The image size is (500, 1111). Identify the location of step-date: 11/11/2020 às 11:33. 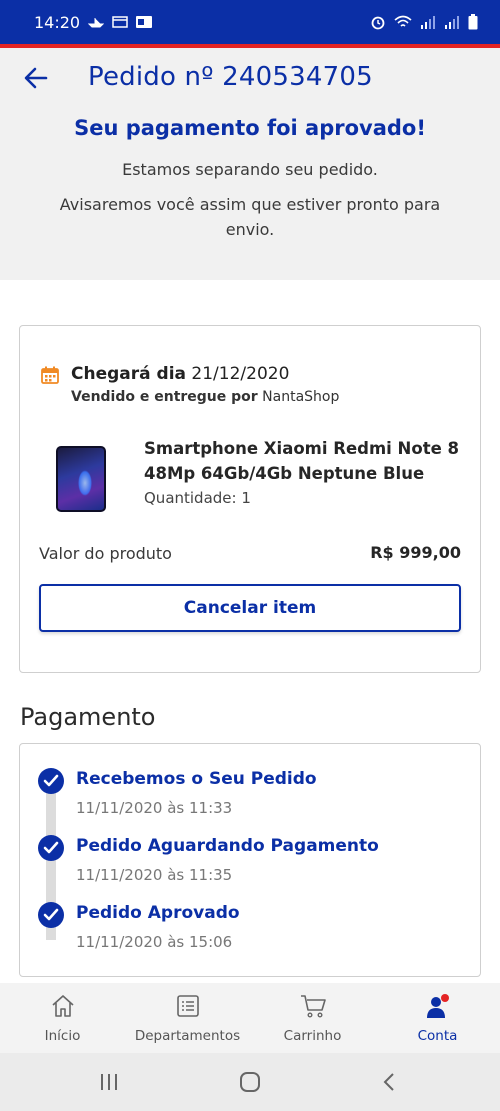
(154, 808).